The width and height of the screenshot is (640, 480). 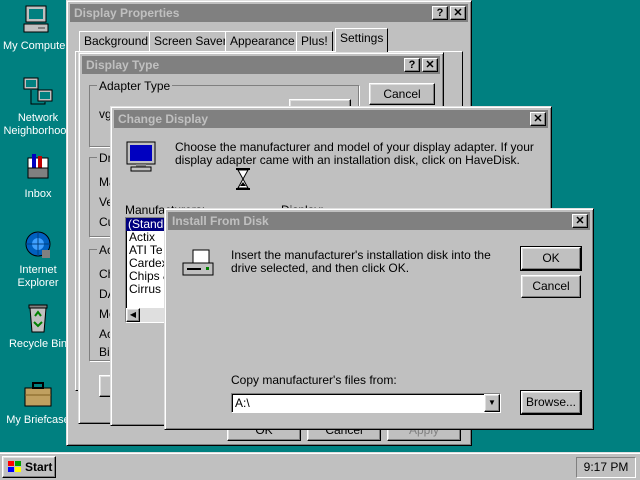 I want to click on desktop-icon-label-line2: Explorer, so click(x=38, y=283).